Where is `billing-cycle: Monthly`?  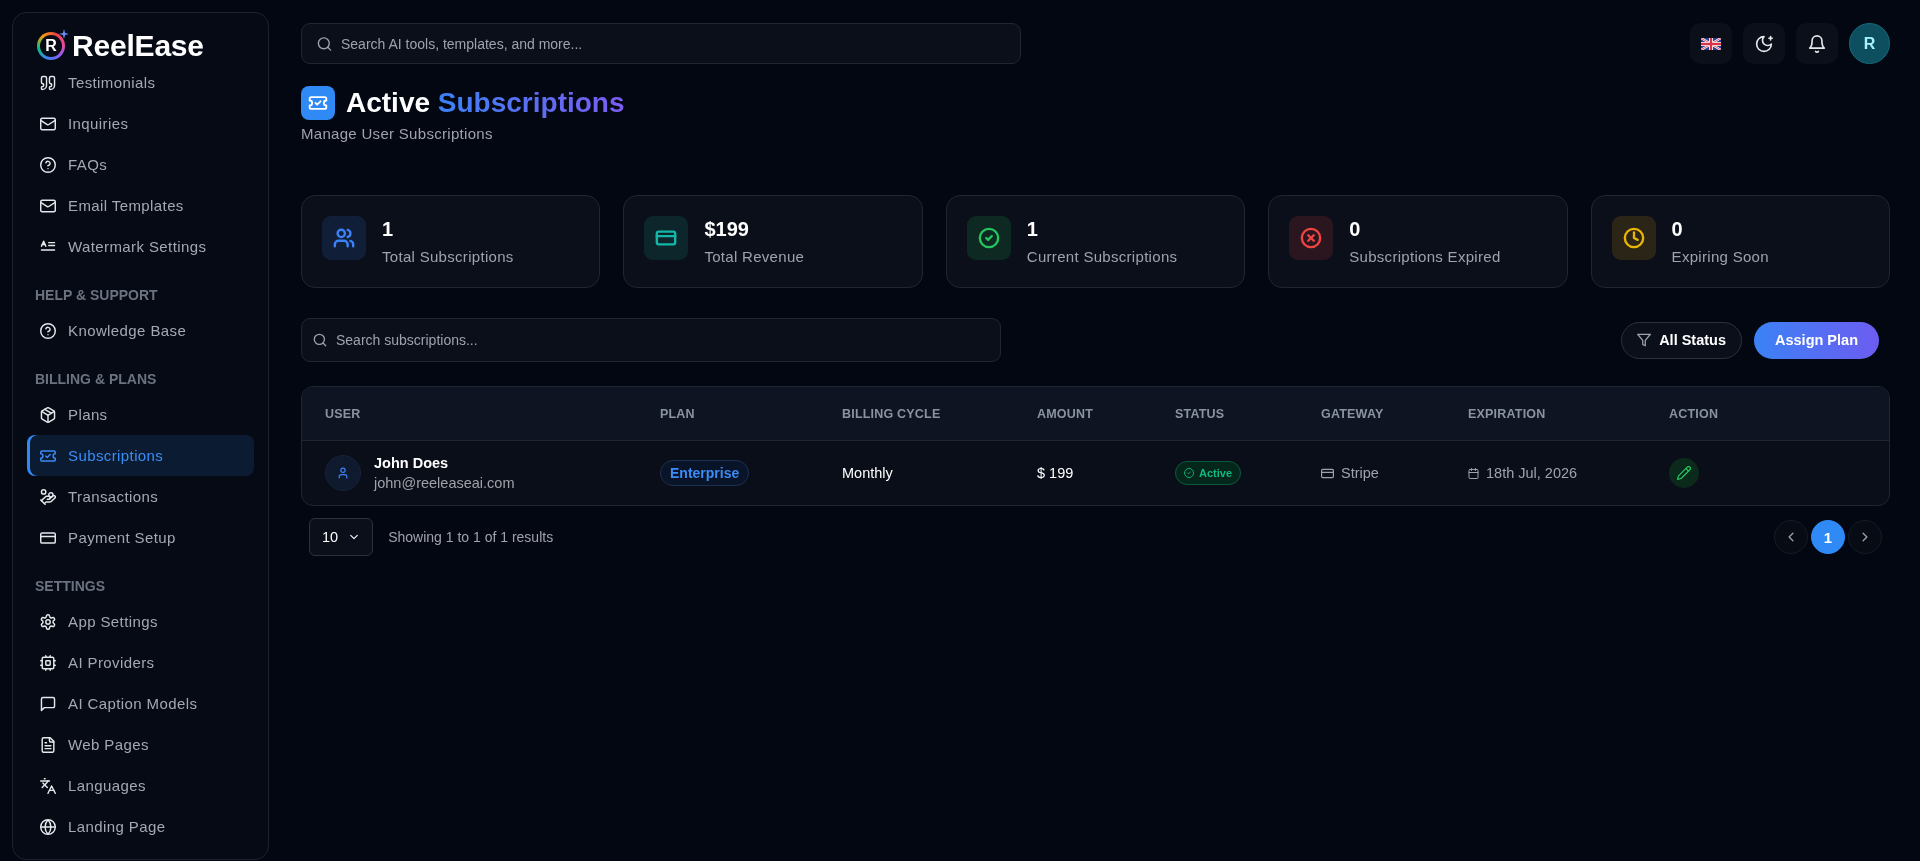 billing-cycle: Monthly is located at coordinates (867, 473).